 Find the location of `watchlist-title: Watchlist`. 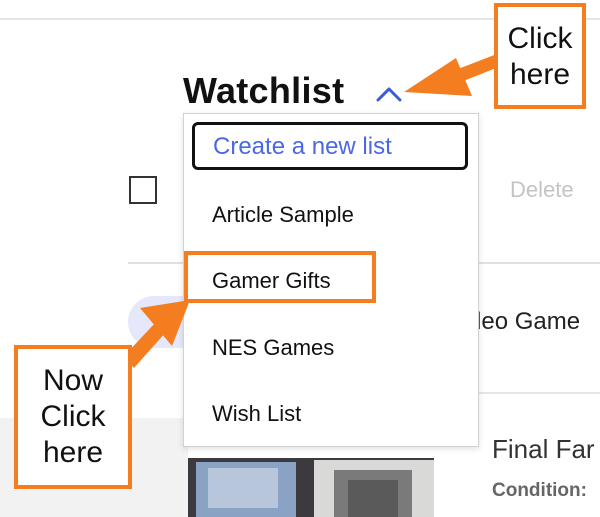

watchlist-title: Watchlist is located at coordinates (263, 91).